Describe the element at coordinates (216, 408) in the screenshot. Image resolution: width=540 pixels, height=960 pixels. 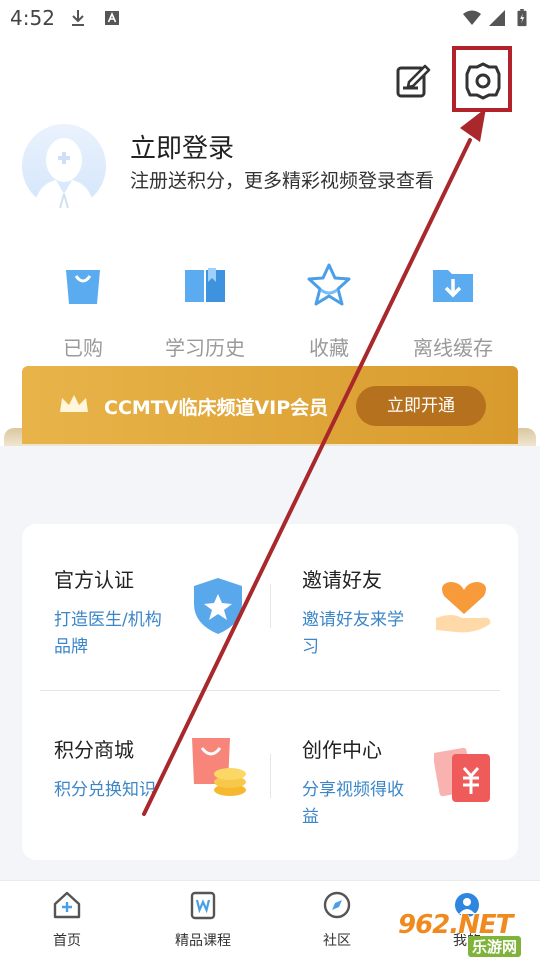
I see `vip-banner-text: CCMTV临床频道VIP会员` at that location.